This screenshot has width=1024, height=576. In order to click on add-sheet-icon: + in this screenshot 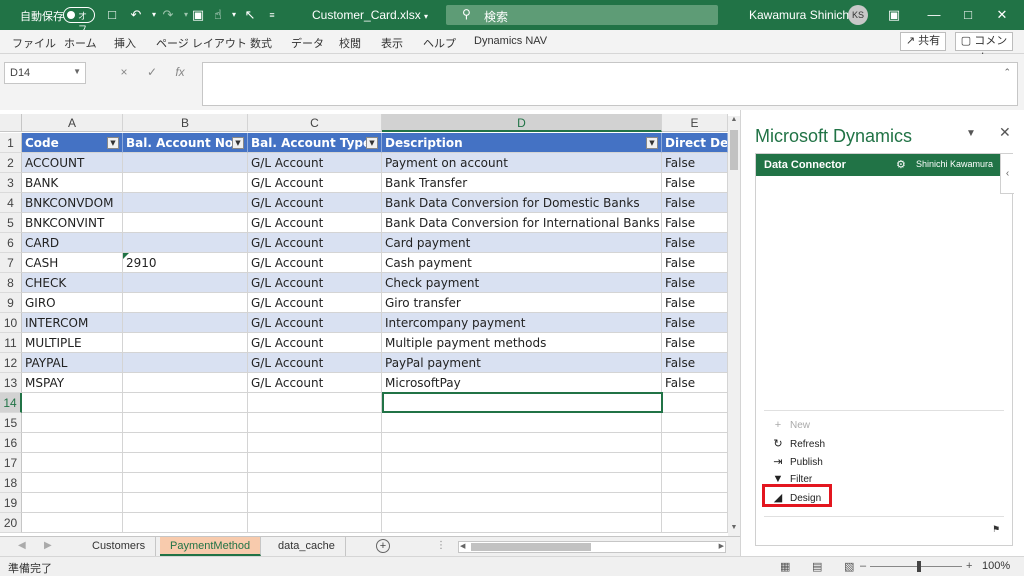, I will do `click(383, 546)`.